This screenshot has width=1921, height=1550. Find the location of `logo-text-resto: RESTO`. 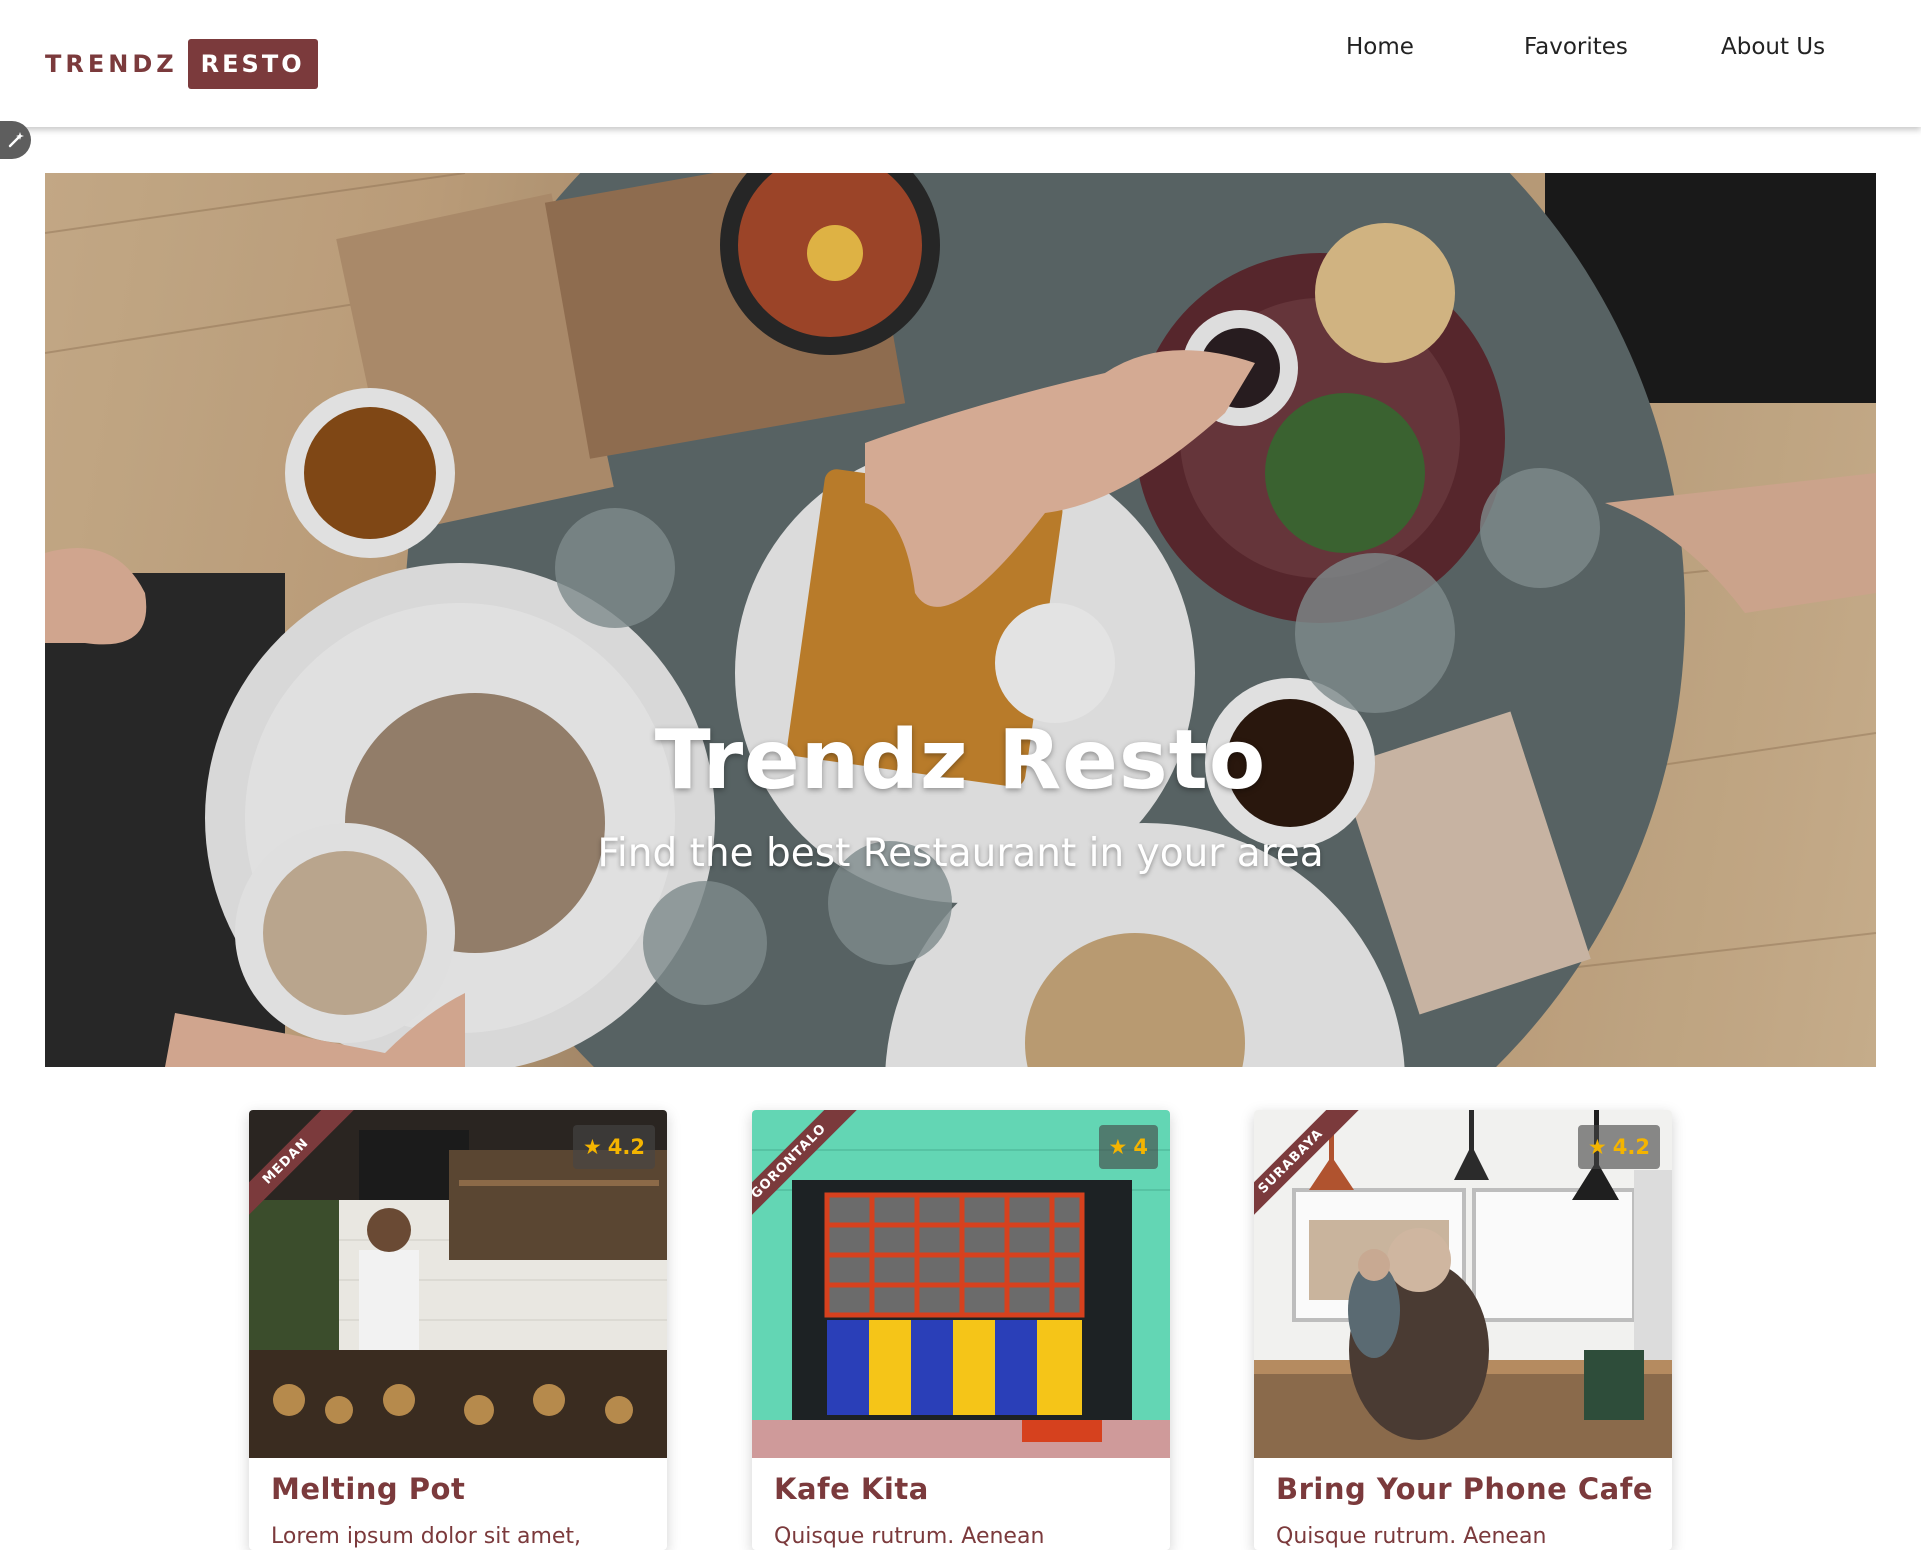

logo-text-resto: RESTO is located at coordinates (252, 64).